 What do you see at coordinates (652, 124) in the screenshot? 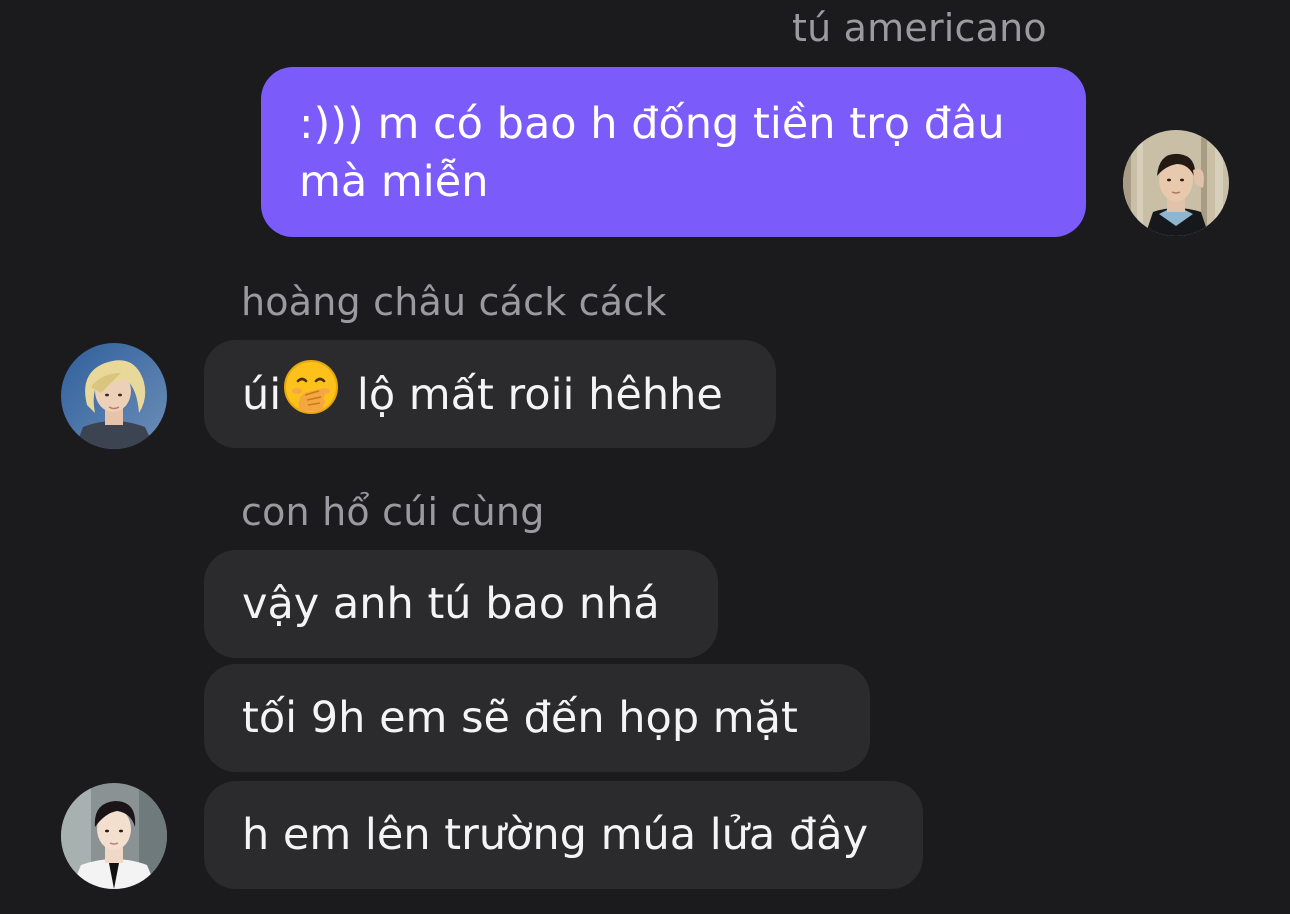
I see `message-line: :))) m có bao h đống tiền trọ đâu` at bounding box center [652, 124].